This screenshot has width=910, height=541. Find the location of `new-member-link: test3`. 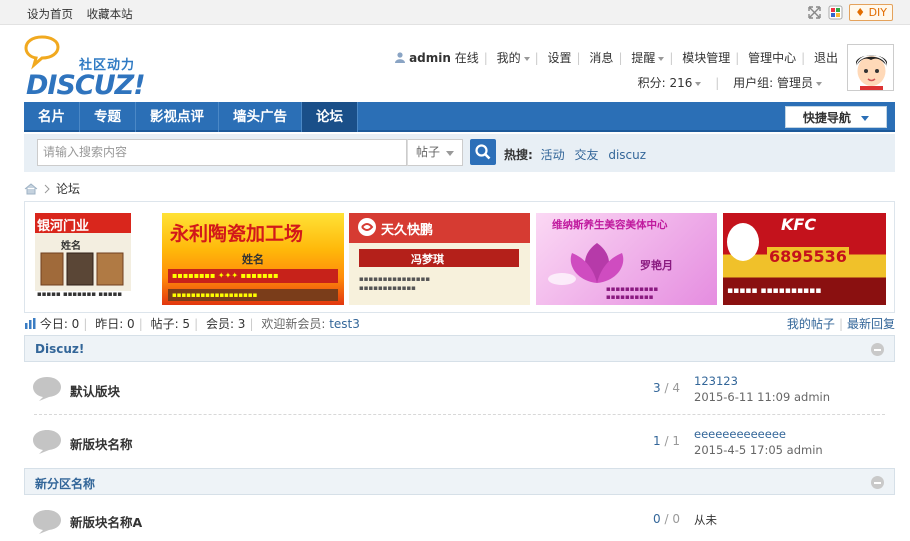

new-member-link: test3 is located at coordinates (344, 324).